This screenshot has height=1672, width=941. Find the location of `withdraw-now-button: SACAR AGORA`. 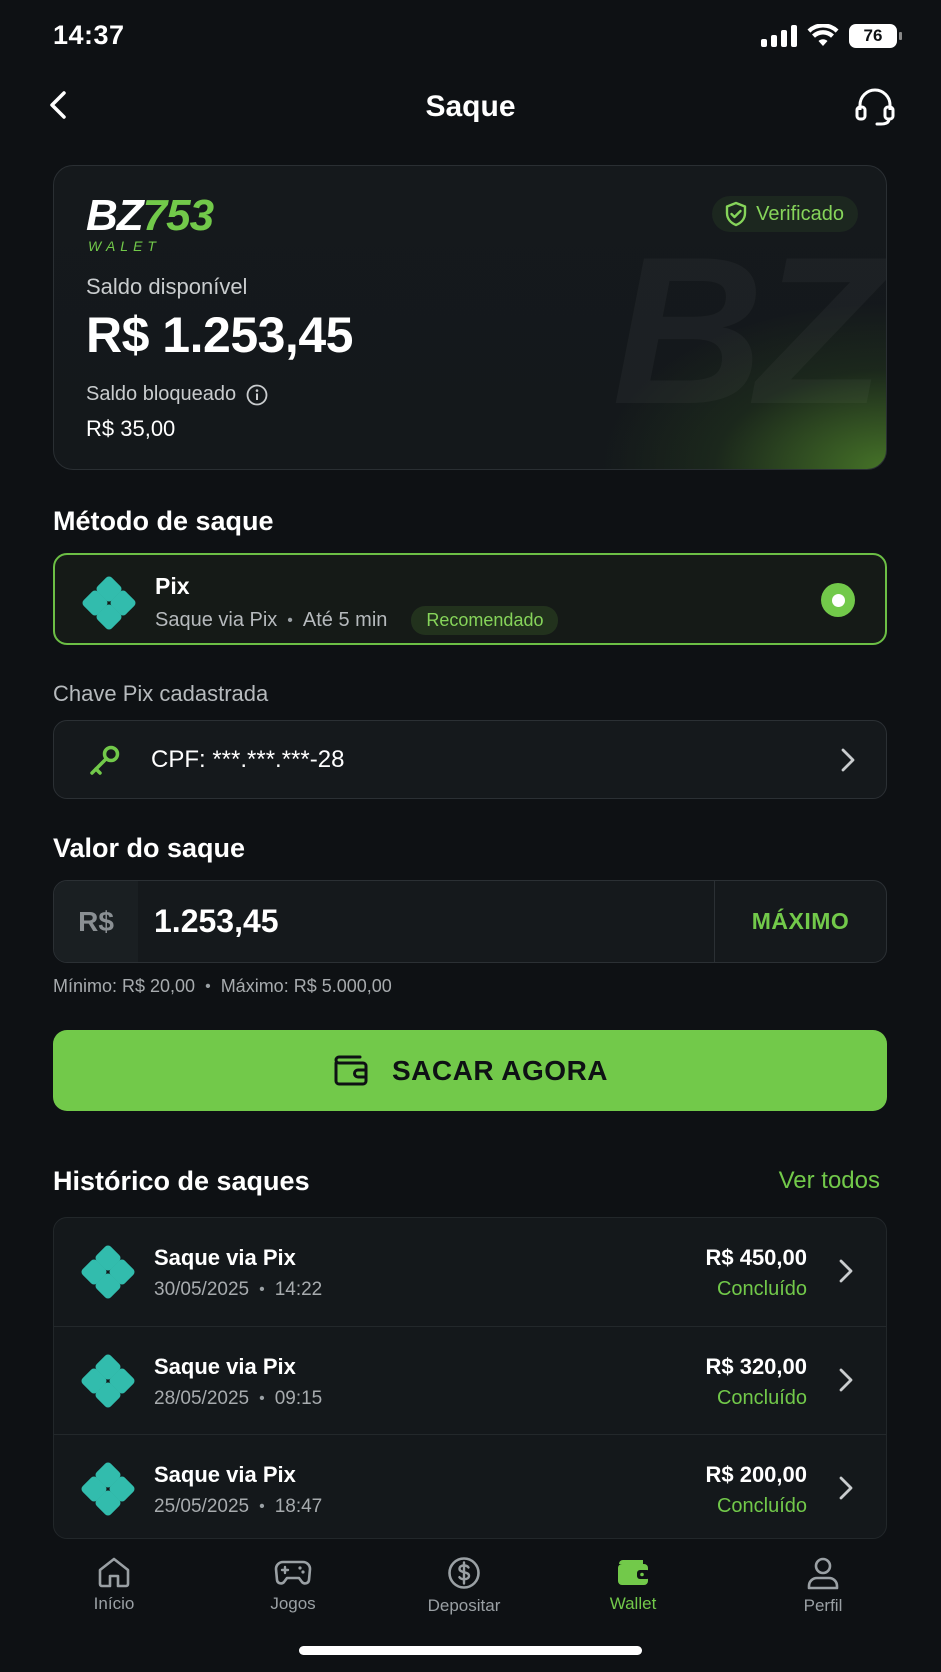

withdraw-now-button: SACAR AGORA is located at coordinates (470, 1070).